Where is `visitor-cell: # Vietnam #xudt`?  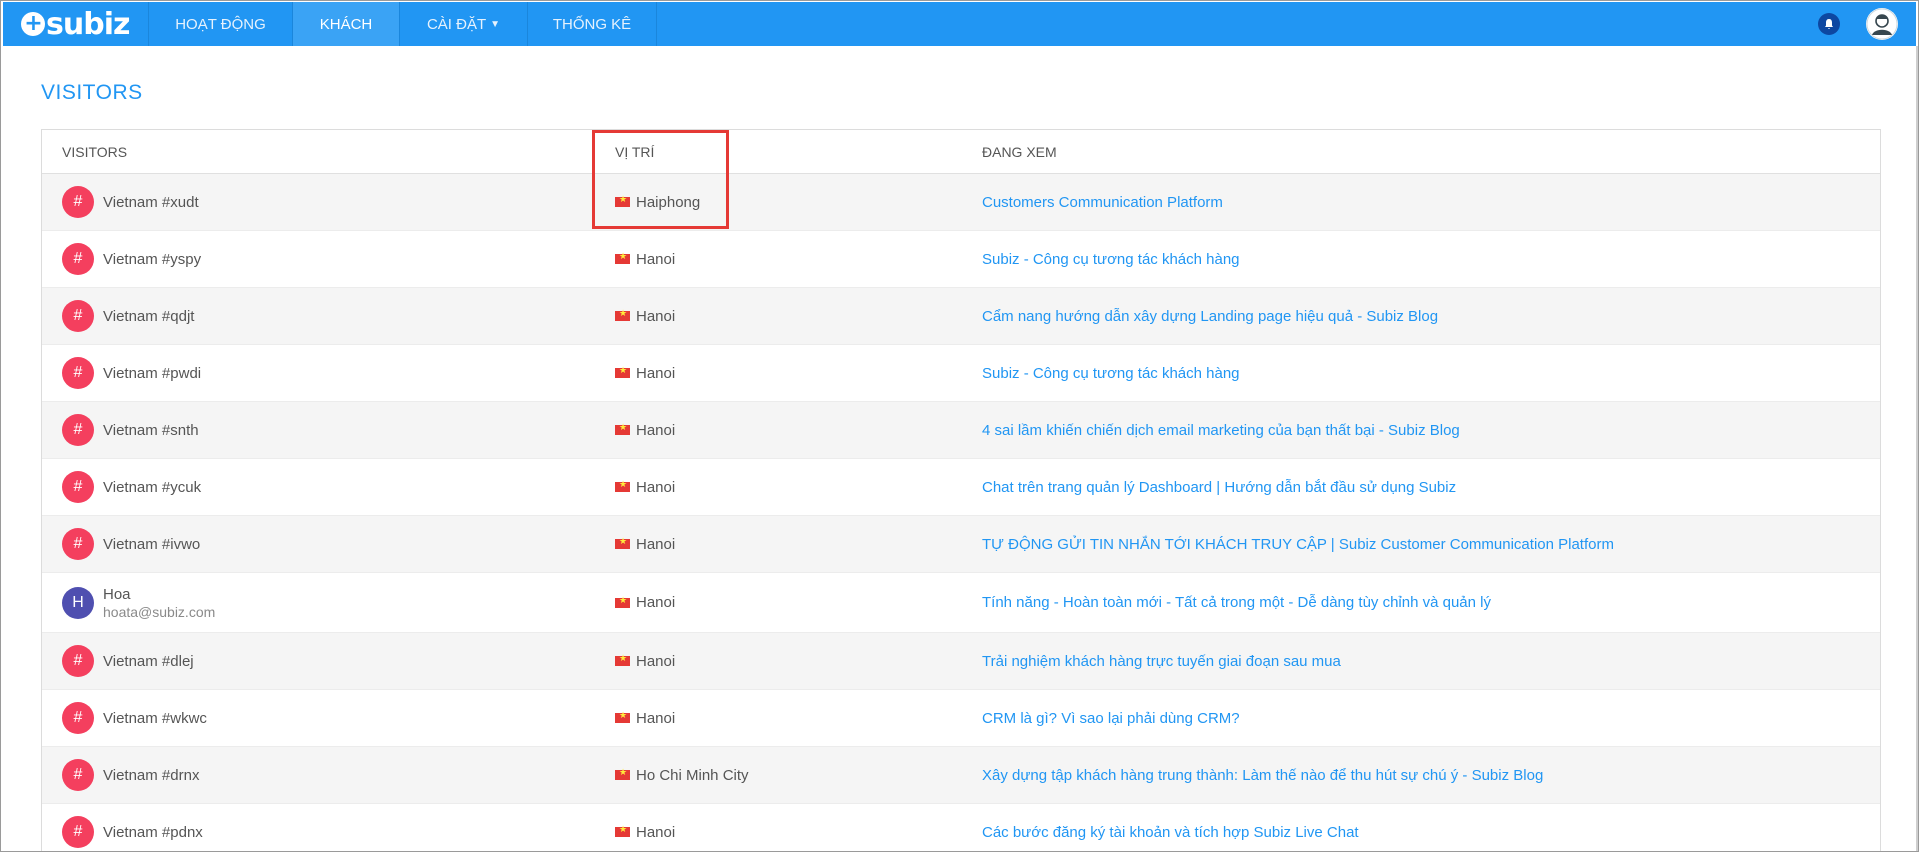 visitor-cell: # Vietnam #xudt is located at coordinates (130, 202).